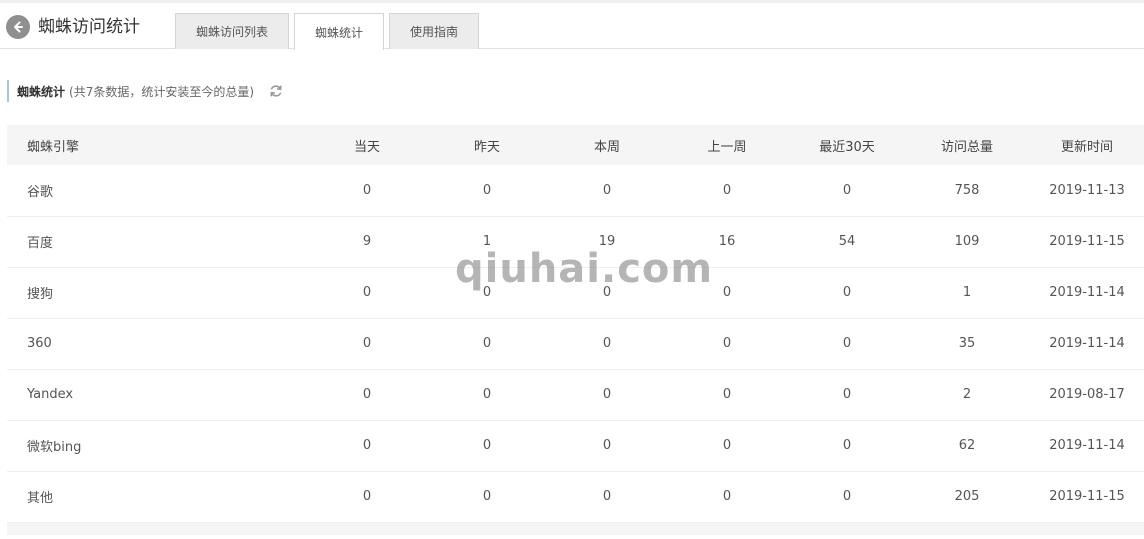 The image size is (1144, 539). I want to click on table-row: Yandex 0 0 0 0 0 2 2019-08-17, so click(575, 394).